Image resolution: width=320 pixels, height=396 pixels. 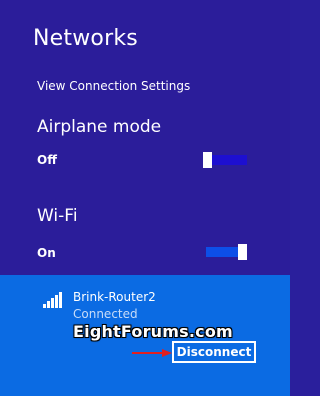 What do you see at coordinates (113, 86) in the screenshot?
I see `view-connection-settings-link: View Connection Settings` at bounding box center [113, 86].